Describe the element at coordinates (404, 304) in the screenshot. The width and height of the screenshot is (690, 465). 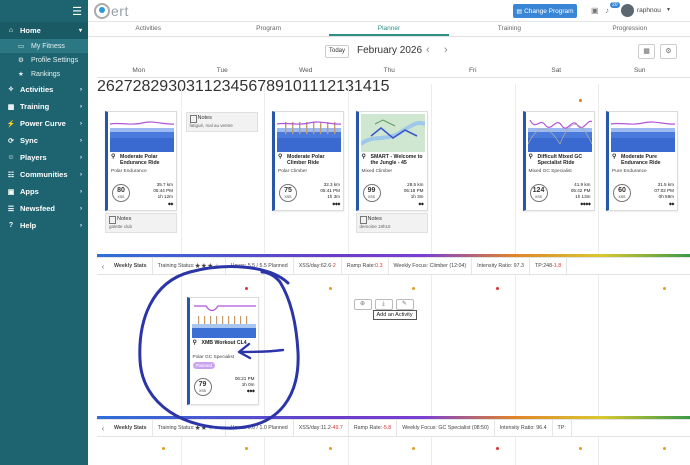
I see `edit-icon: ✎` at that location.